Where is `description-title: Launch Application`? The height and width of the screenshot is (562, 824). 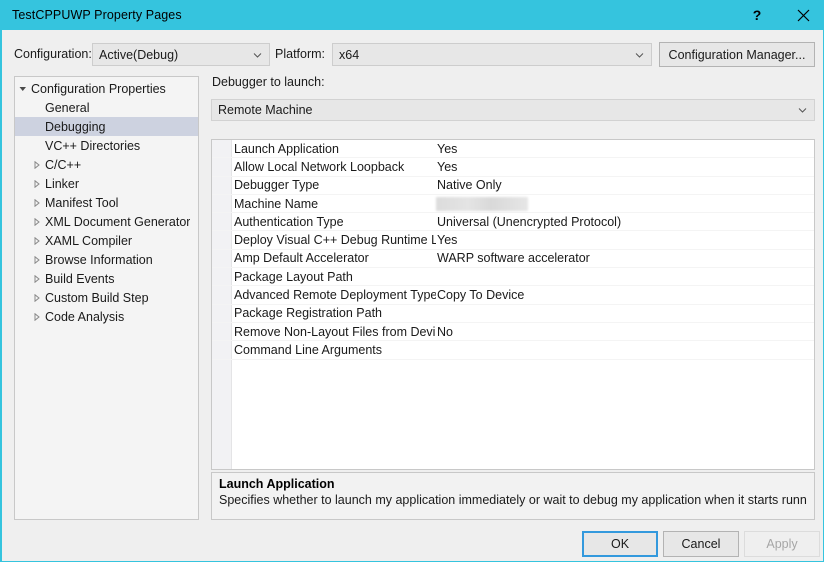 description-title: Launch Application is located at coordinates (277, 484).